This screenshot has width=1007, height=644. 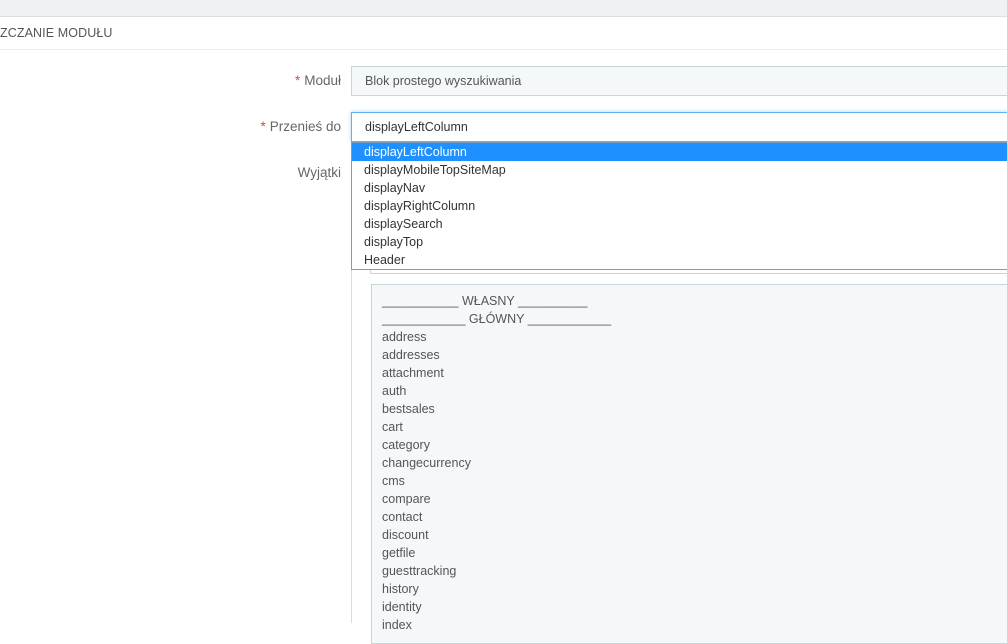 I want to click on exceptions-list-item: category, so click(x=689, y=445).